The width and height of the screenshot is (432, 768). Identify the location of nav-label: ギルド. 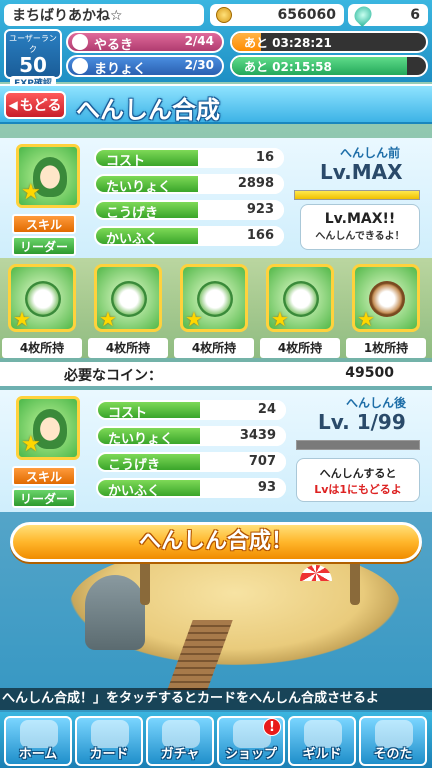
(322, 754).